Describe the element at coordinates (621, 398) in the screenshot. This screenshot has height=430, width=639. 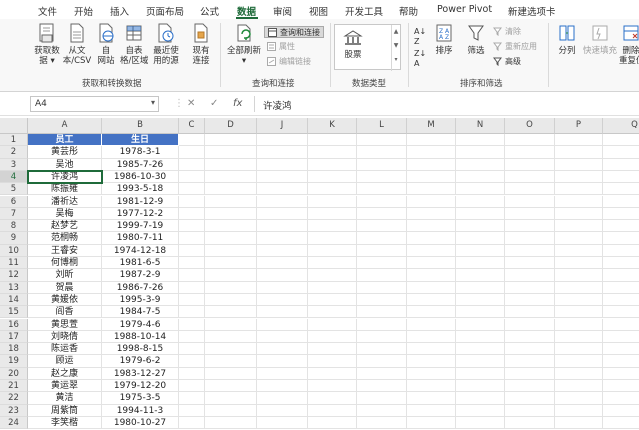
I see `cell-Q22` at that location.